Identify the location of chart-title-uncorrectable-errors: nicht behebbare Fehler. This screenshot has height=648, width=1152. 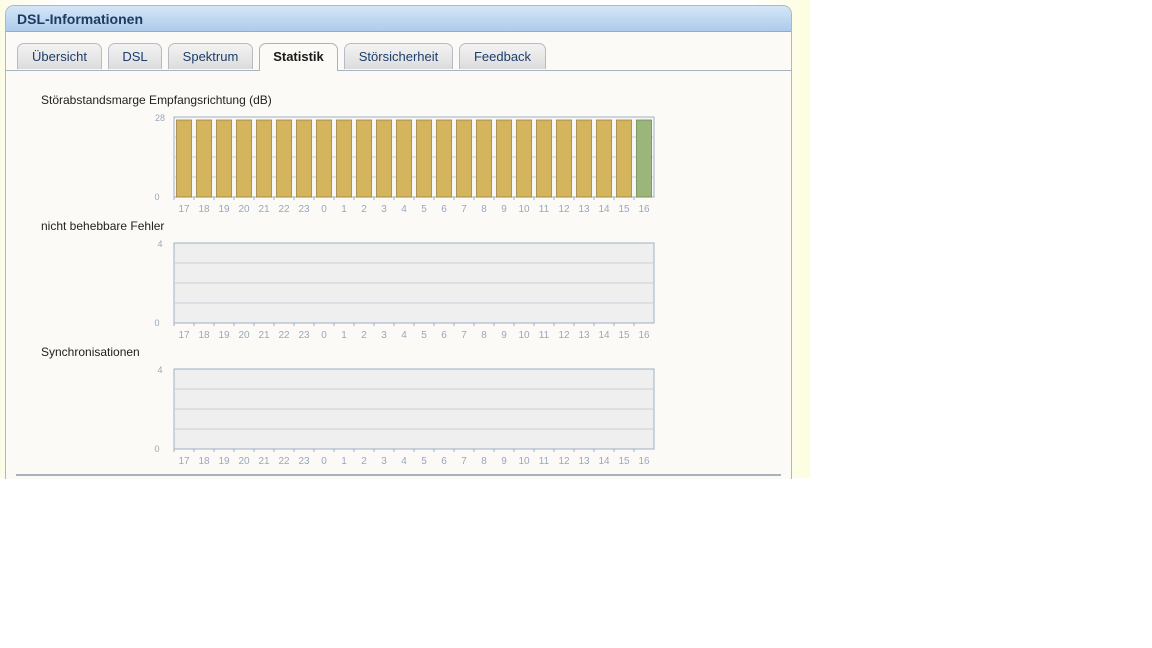
(103, 226).